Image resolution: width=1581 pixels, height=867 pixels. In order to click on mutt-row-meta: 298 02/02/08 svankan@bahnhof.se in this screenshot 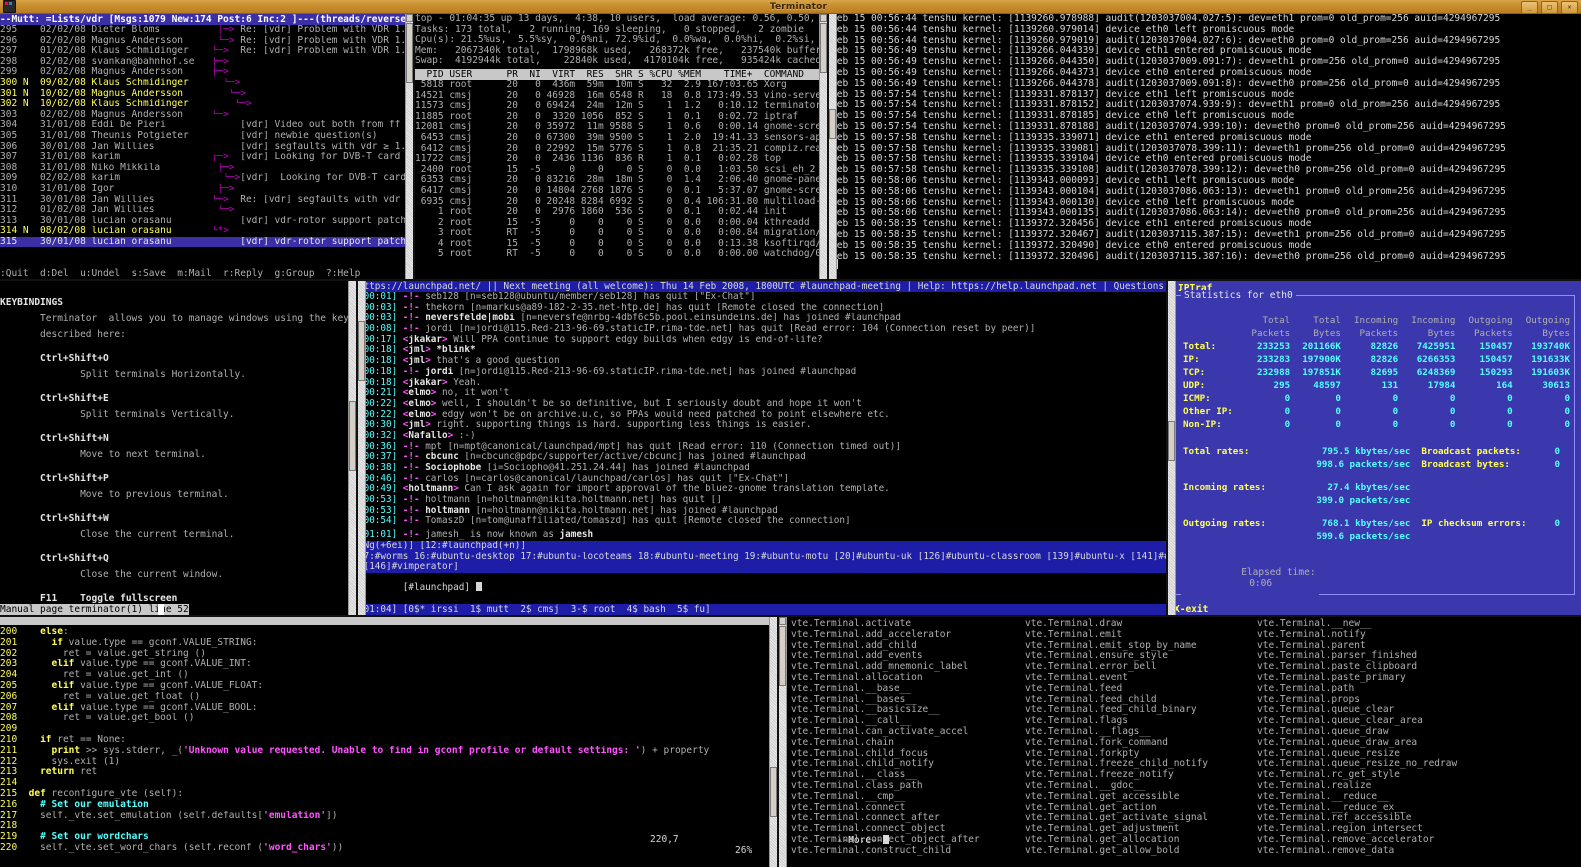, I will do `click(103, 61)`.